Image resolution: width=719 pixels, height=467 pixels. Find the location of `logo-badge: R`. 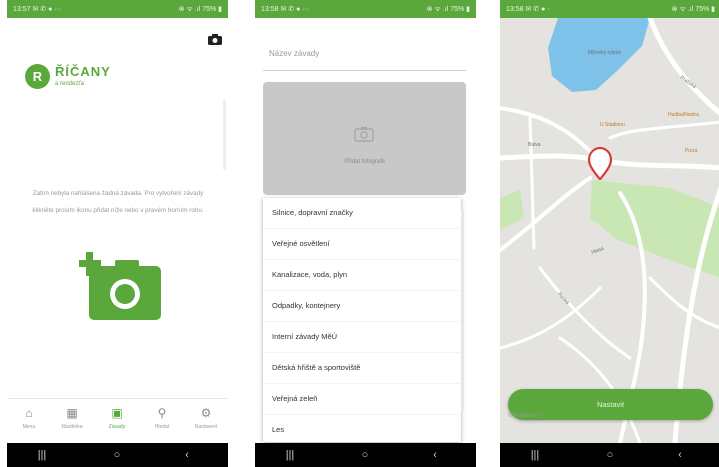

logo-badge: R is located at coordinates (37, 76).